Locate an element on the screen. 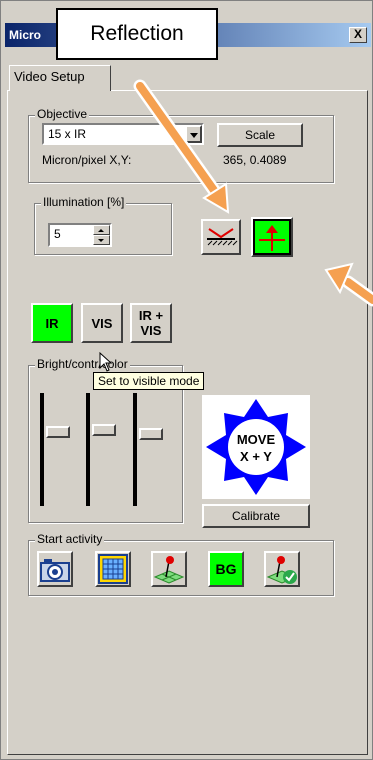 This screenshot has height=760, width=373. arrow-to-reflection-icon is located at coordinates (181, 146).